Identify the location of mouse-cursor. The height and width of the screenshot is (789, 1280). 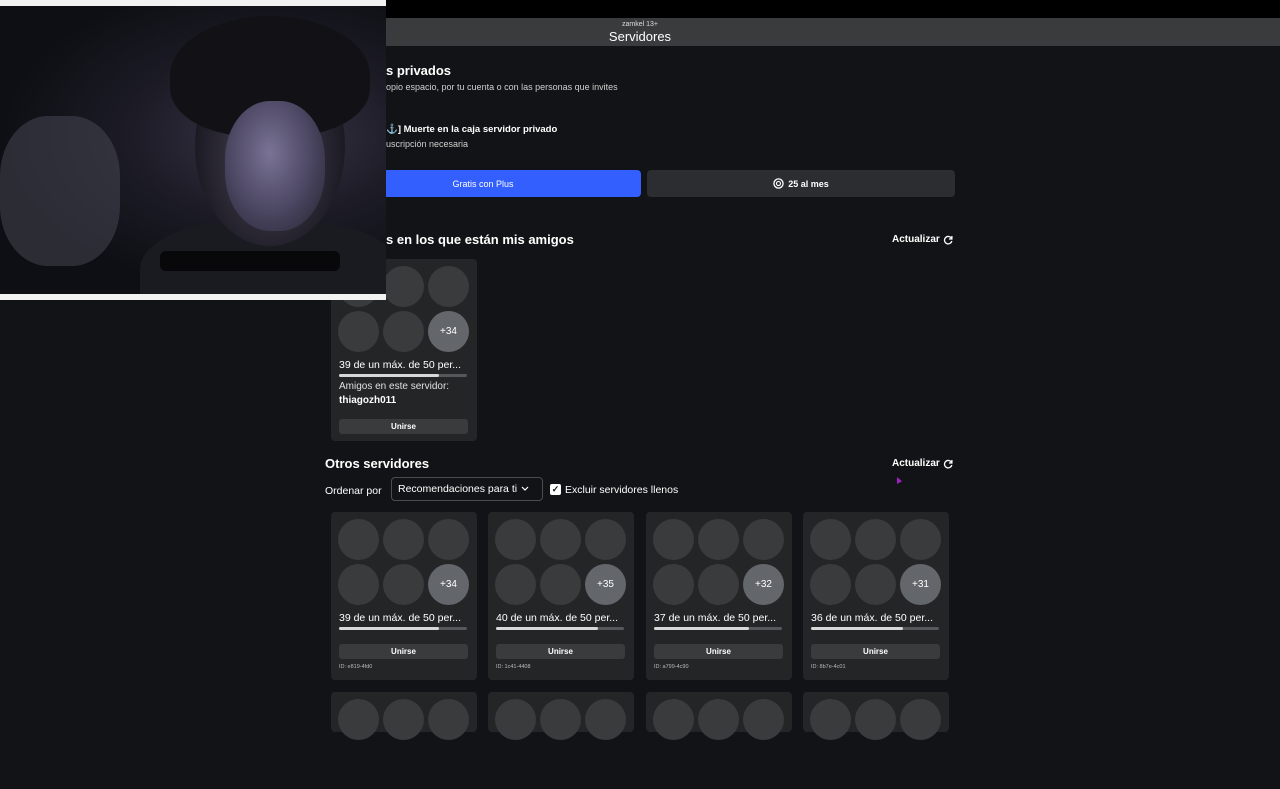
(899, 480).